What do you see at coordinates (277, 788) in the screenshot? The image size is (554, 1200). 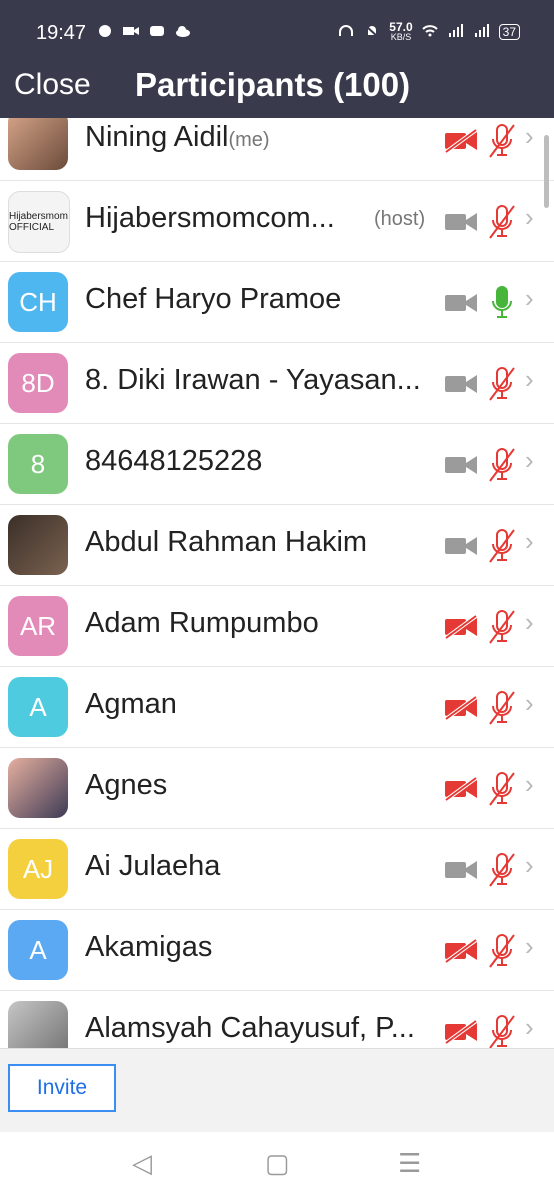 I see `participant-row: Agnes ›` at bounding box center [277, 788].